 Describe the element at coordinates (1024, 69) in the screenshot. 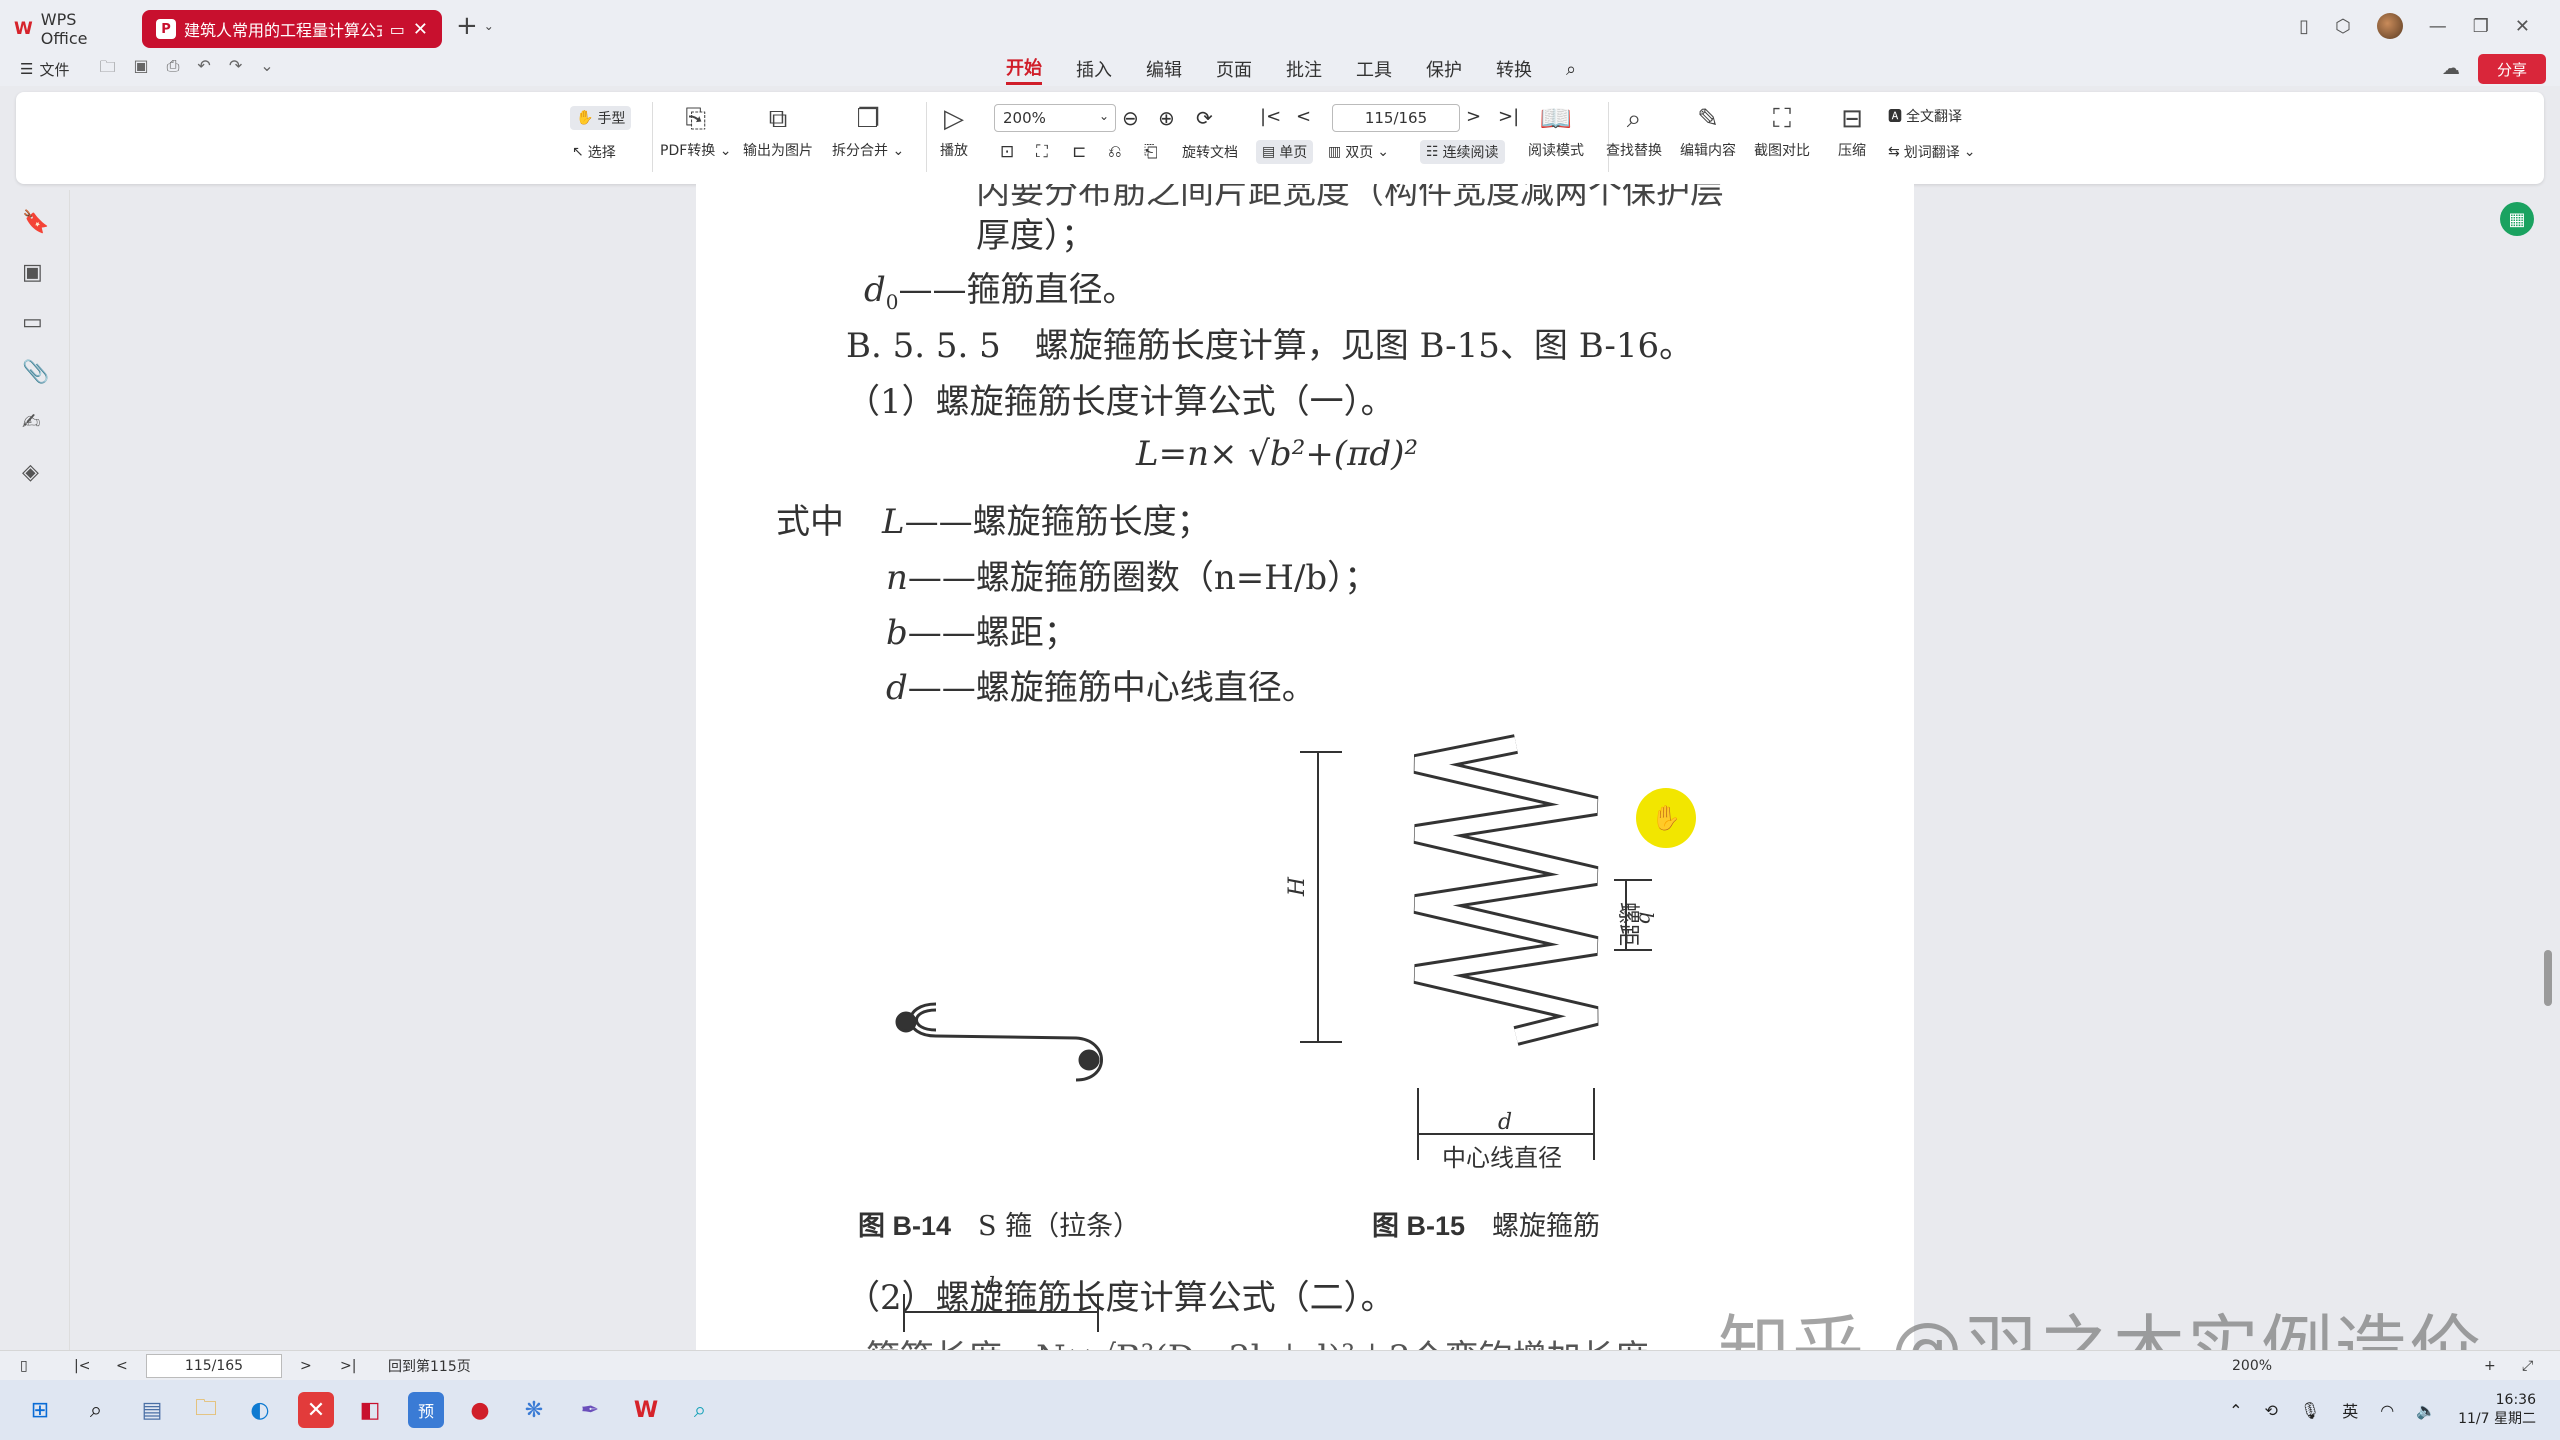

I see `menu-tab-start: 开始` at that location.